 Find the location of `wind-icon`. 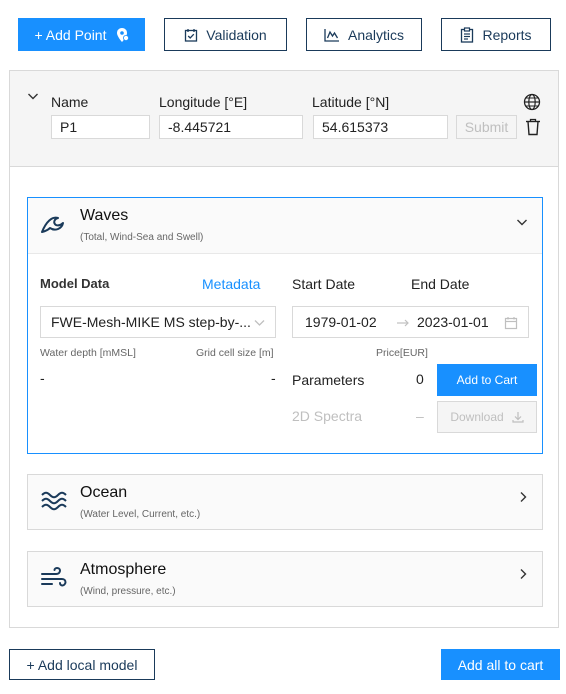

wind-icon is located at coordinates (54, 576).